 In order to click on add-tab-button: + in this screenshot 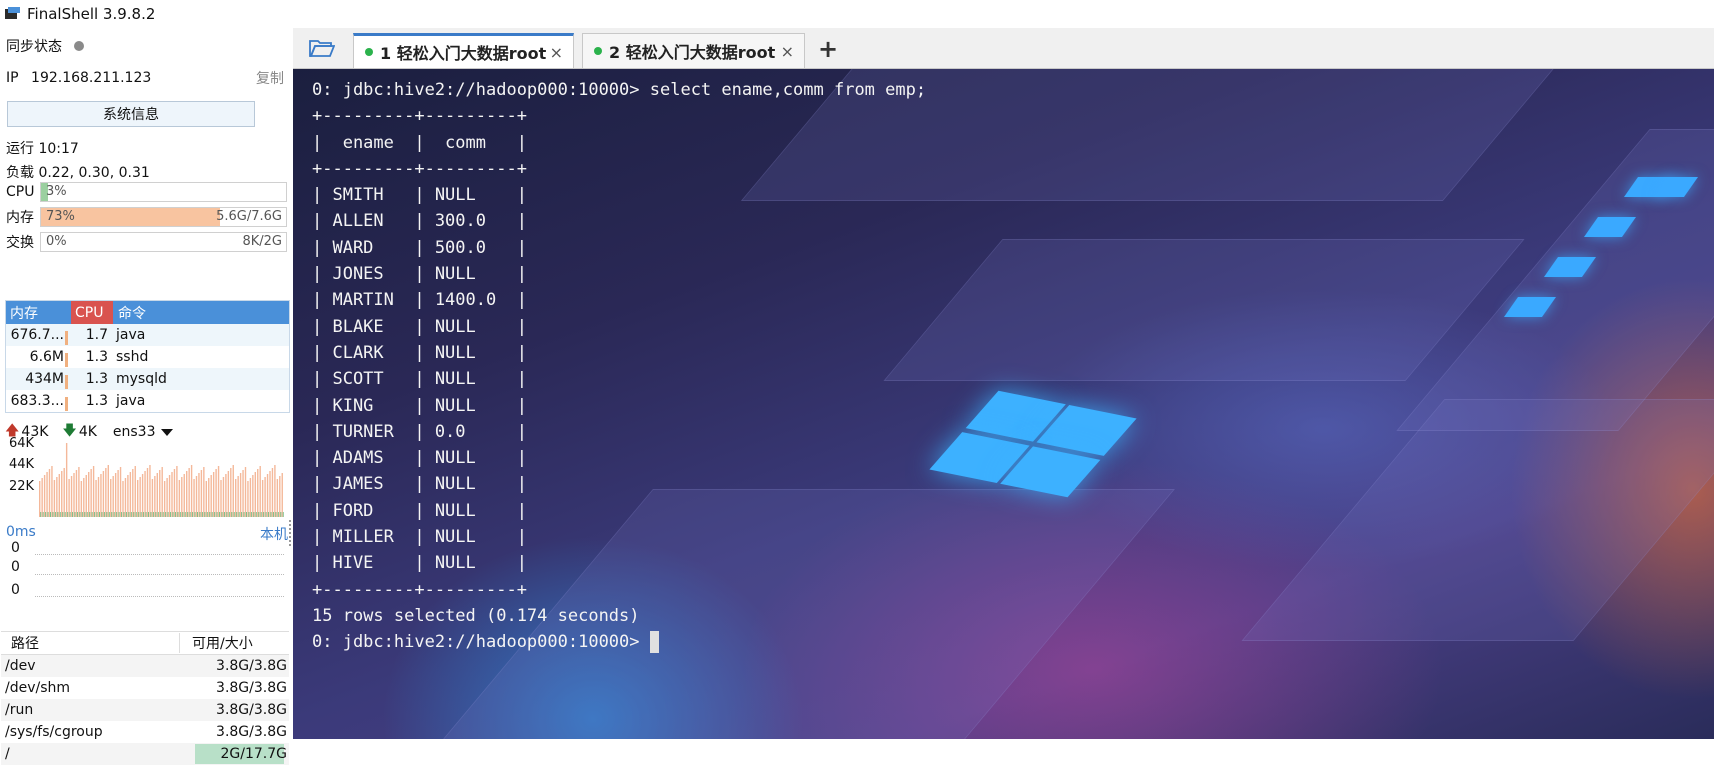, I will do `click(828, 49)`.